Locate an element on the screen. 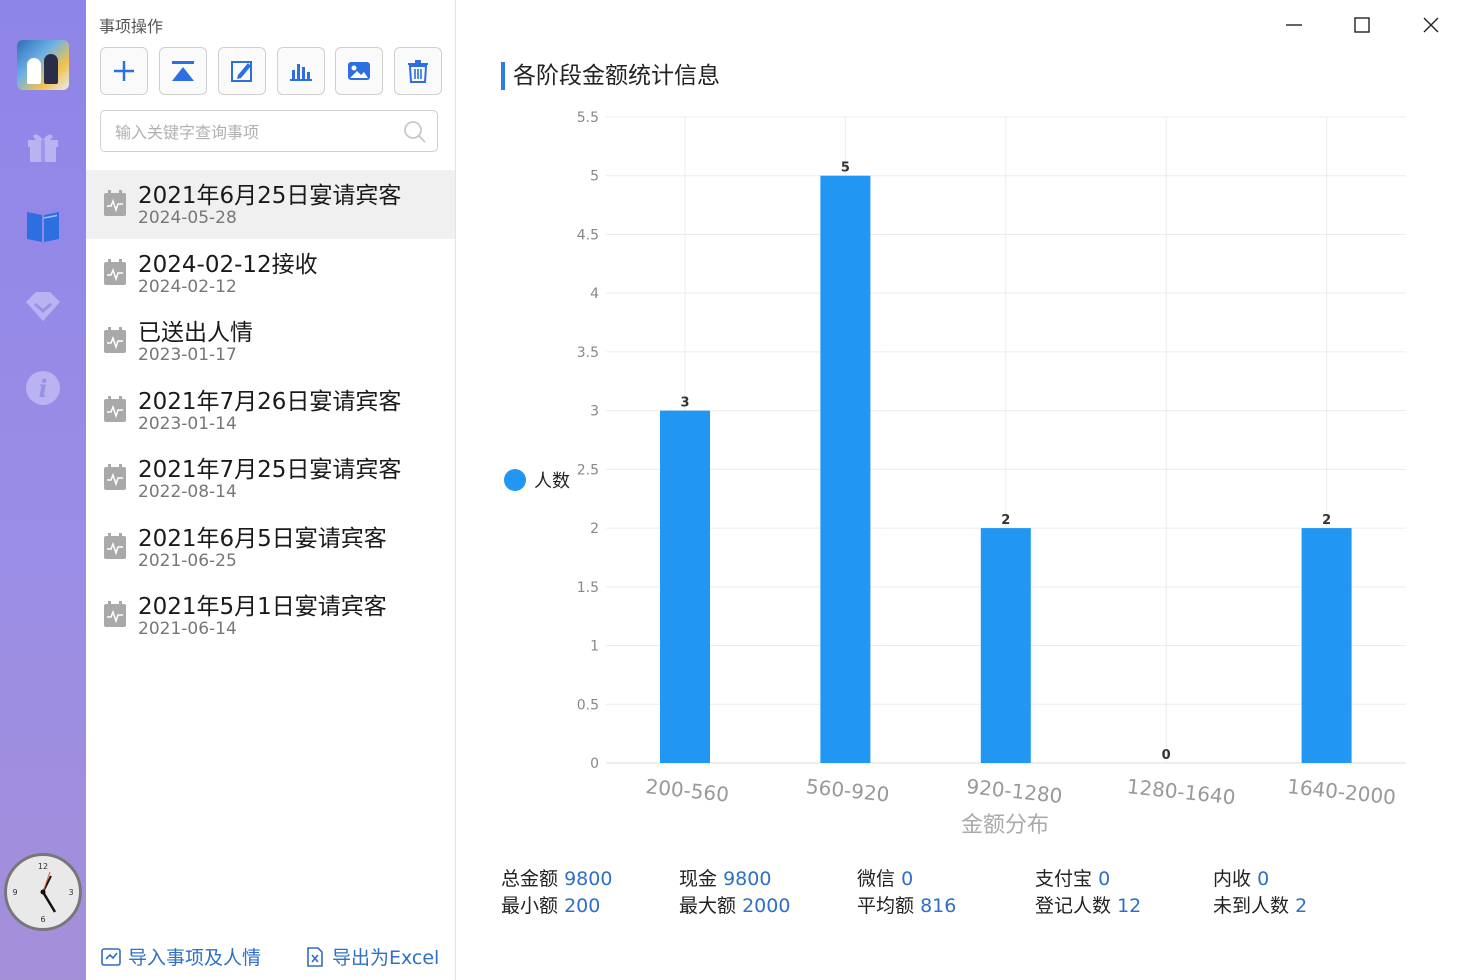 This screenshot has width=1467, height=980. item-date: 2023-01-17 is located at coordinates (187, 355).